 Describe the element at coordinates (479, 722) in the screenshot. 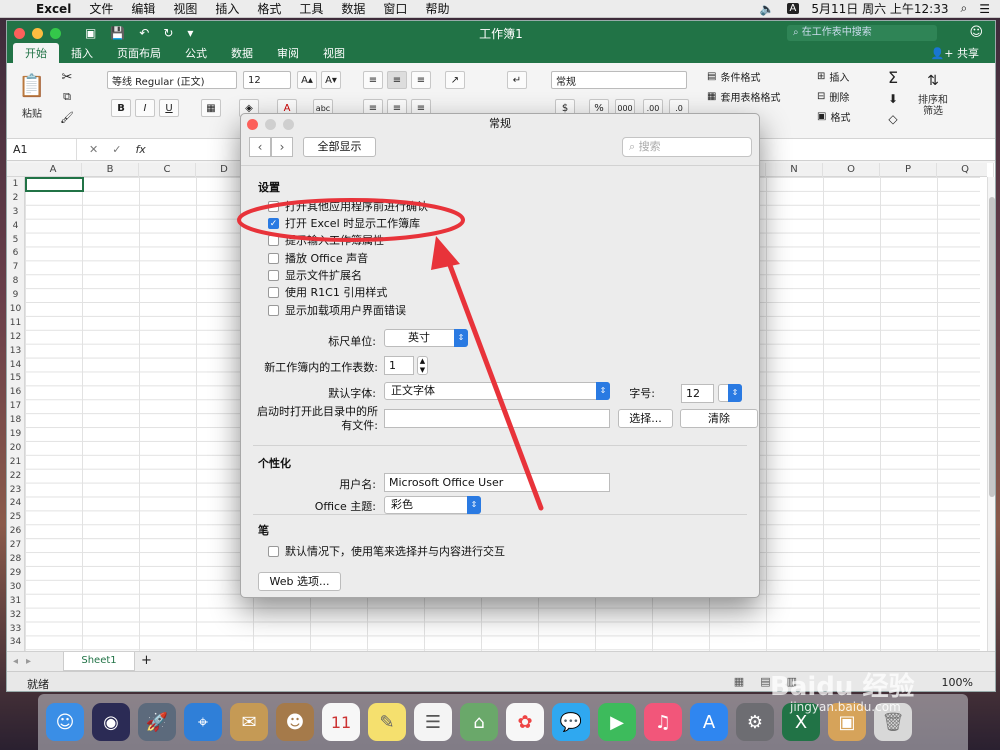

I see `maps-icon: ⌂` at that location.